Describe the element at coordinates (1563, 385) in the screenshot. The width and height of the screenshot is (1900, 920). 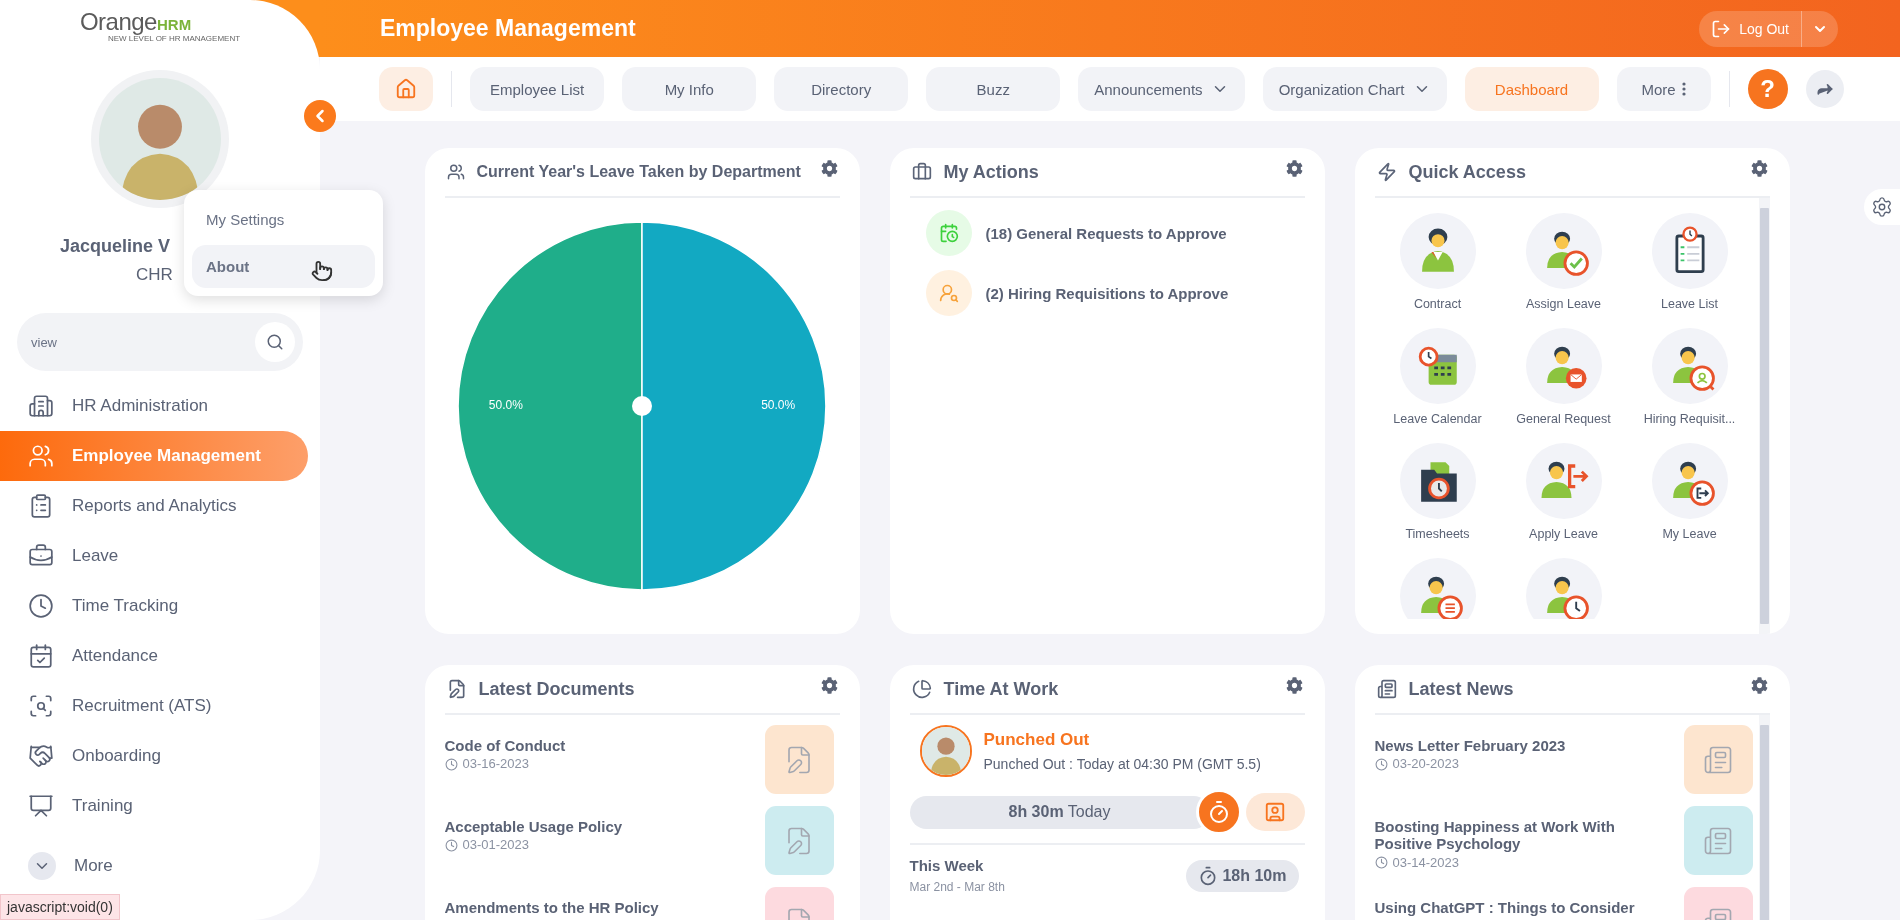
I see `quick-access-item: General Request` at that location.